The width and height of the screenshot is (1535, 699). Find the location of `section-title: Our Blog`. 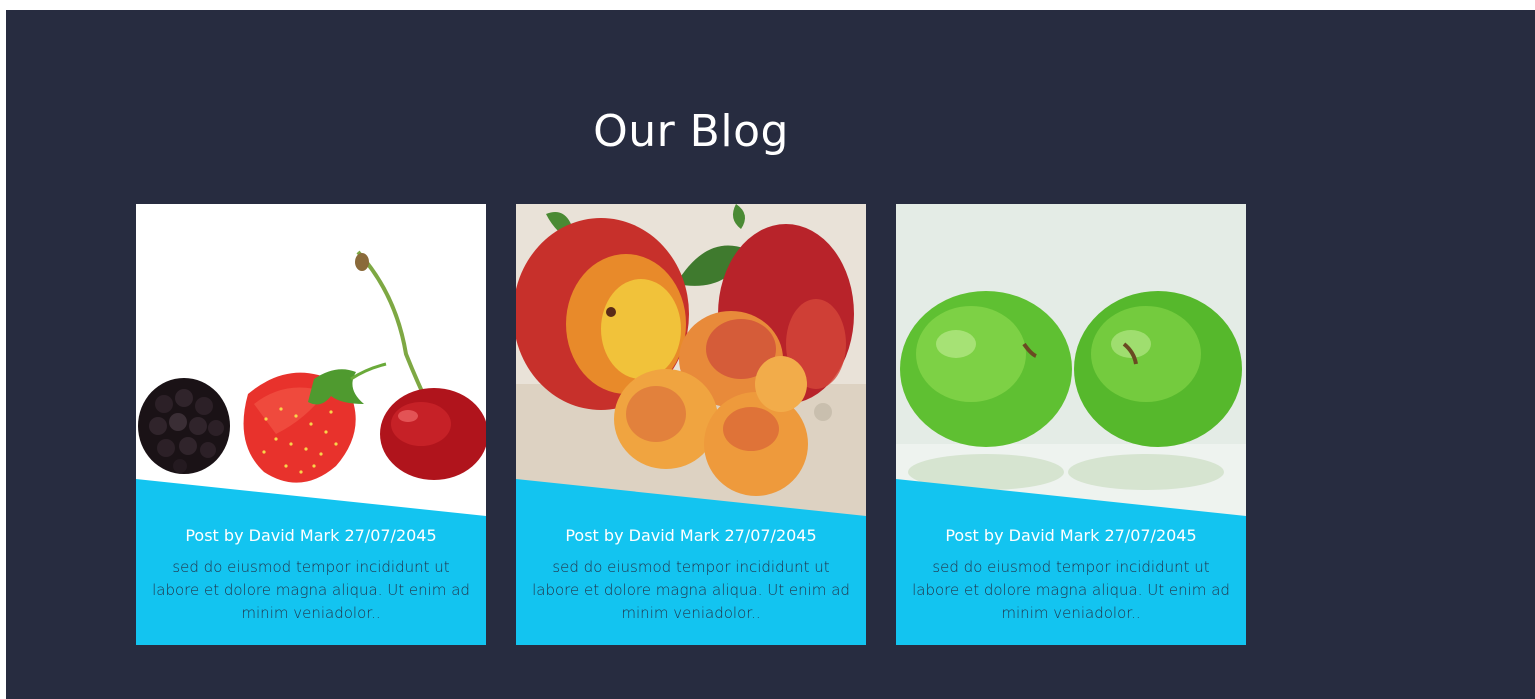

section-title: Our Blog is located at coordinates (691, 131).